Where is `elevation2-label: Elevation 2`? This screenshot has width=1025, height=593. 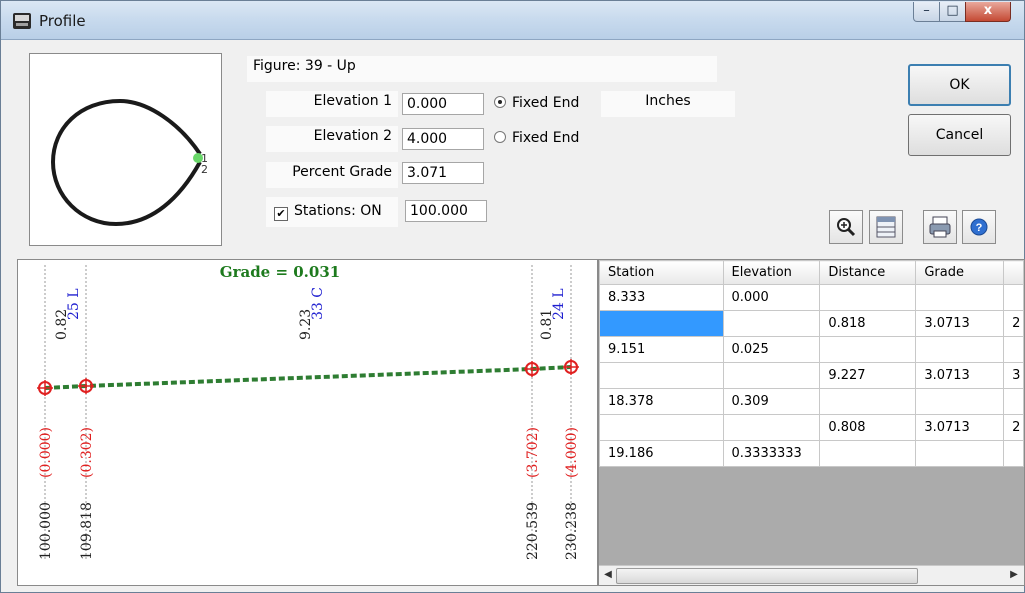
elevation2-label: Elevation 2 is located at coordinates (332, 139).